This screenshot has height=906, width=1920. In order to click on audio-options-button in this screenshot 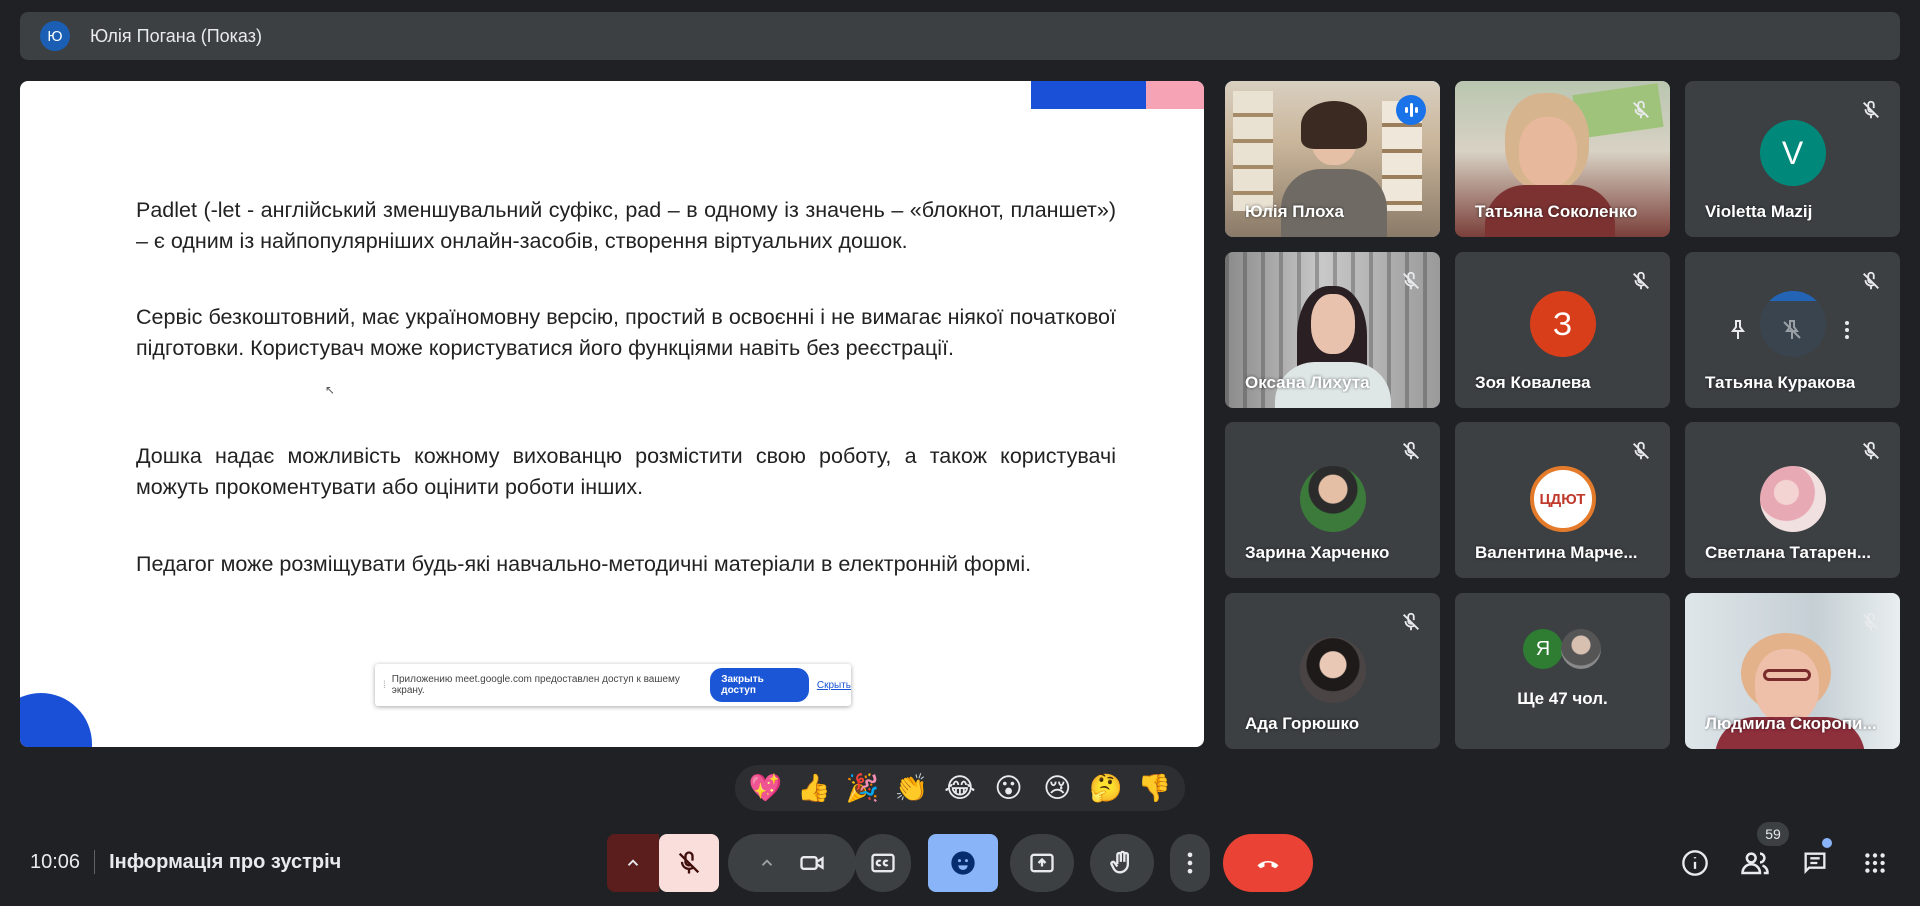, I will do `click(633, 863)`.